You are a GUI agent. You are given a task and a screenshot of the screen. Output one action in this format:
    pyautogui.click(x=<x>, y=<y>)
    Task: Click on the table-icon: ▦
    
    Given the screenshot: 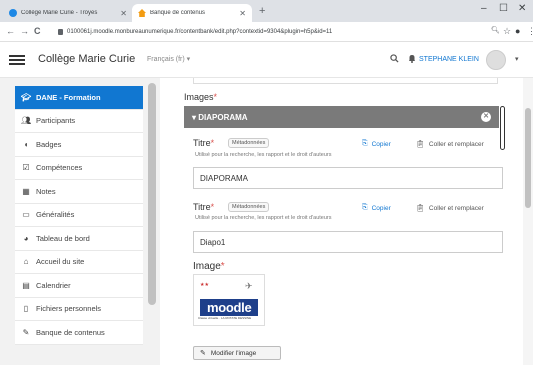 What is the action you would take?
    pyautogui.click(x=26, y=191)
    